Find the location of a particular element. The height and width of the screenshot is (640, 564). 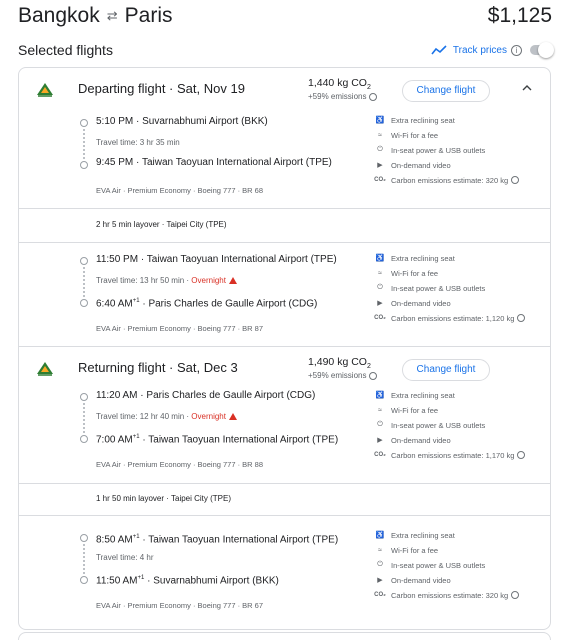

departure-time: 8:50 AM is located at coordinates (114, 540).